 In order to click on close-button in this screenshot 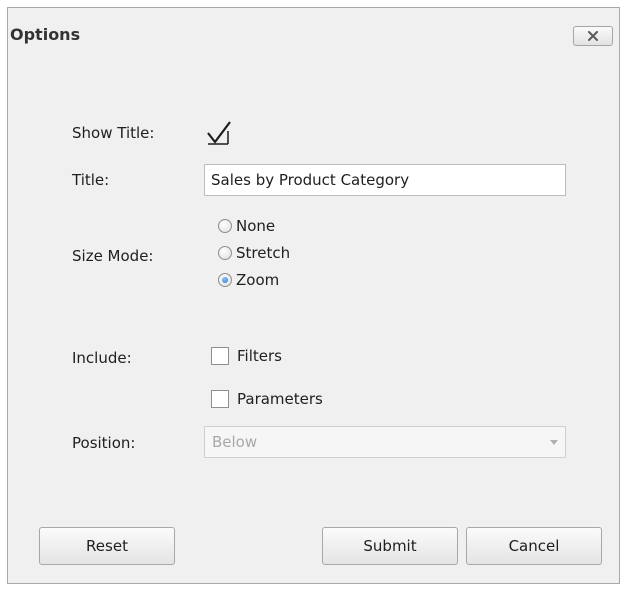, I will do `click(593, 36)`.